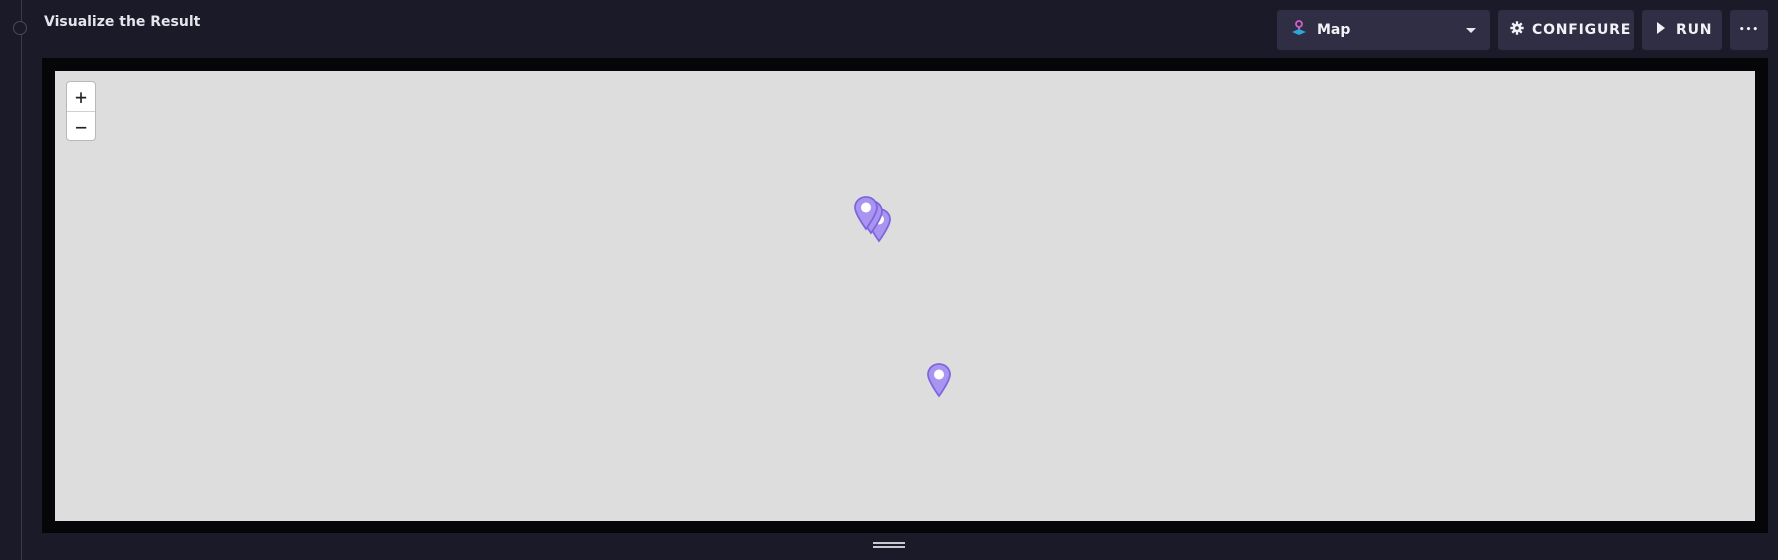 This screenshot has width=1778, height=560. I want to click on run-button: RUN, so click(1682, 30).